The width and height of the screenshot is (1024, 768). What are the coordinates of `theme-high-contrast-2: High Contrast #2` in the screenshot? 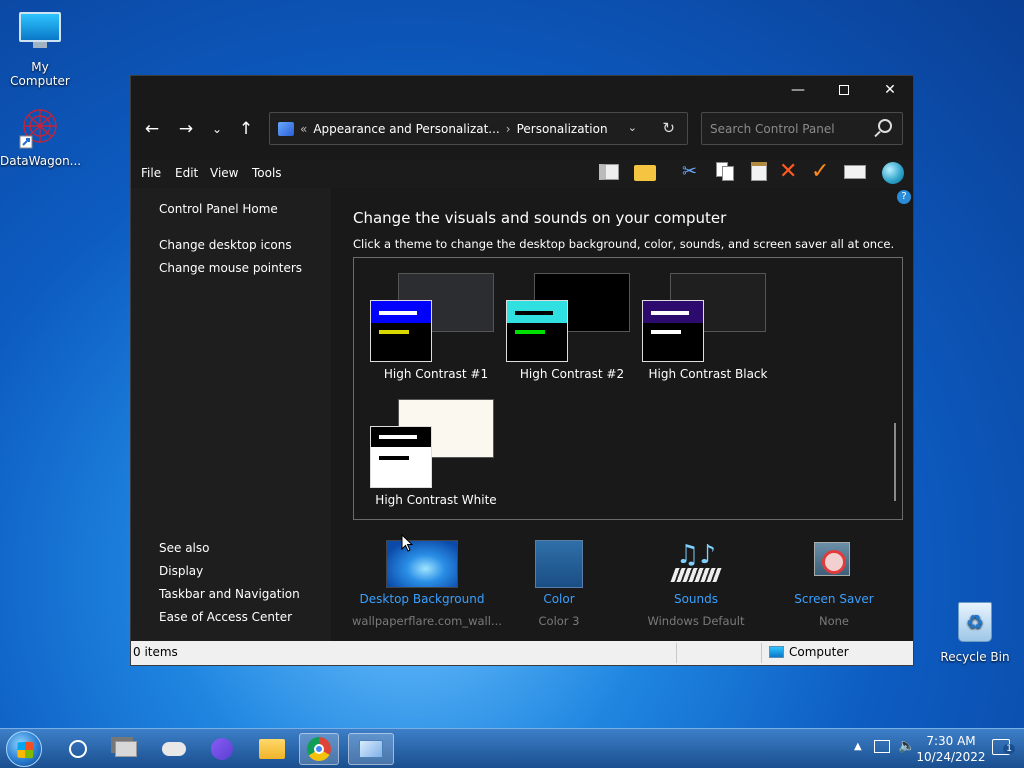 It's located at (572, 335).